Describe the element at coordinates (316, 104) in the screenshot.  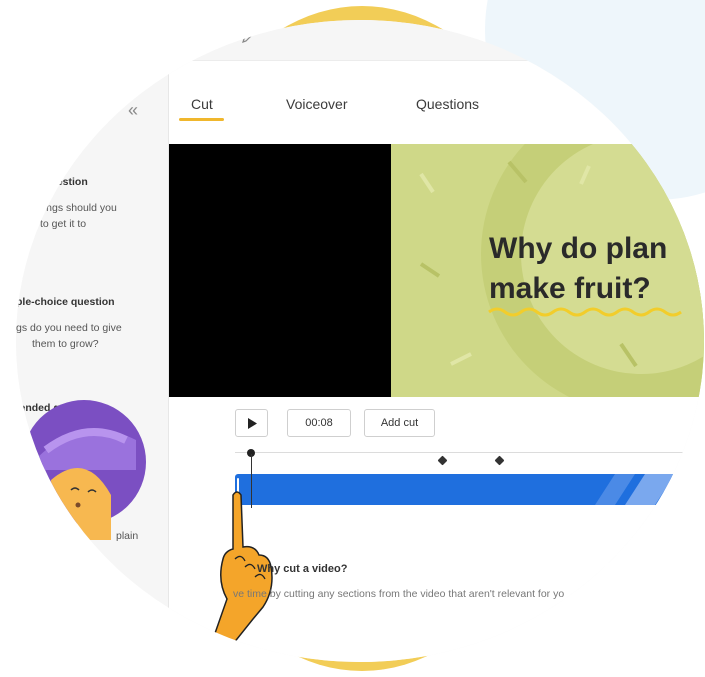
I see `tab-voiceover: Voiceover` at that location.